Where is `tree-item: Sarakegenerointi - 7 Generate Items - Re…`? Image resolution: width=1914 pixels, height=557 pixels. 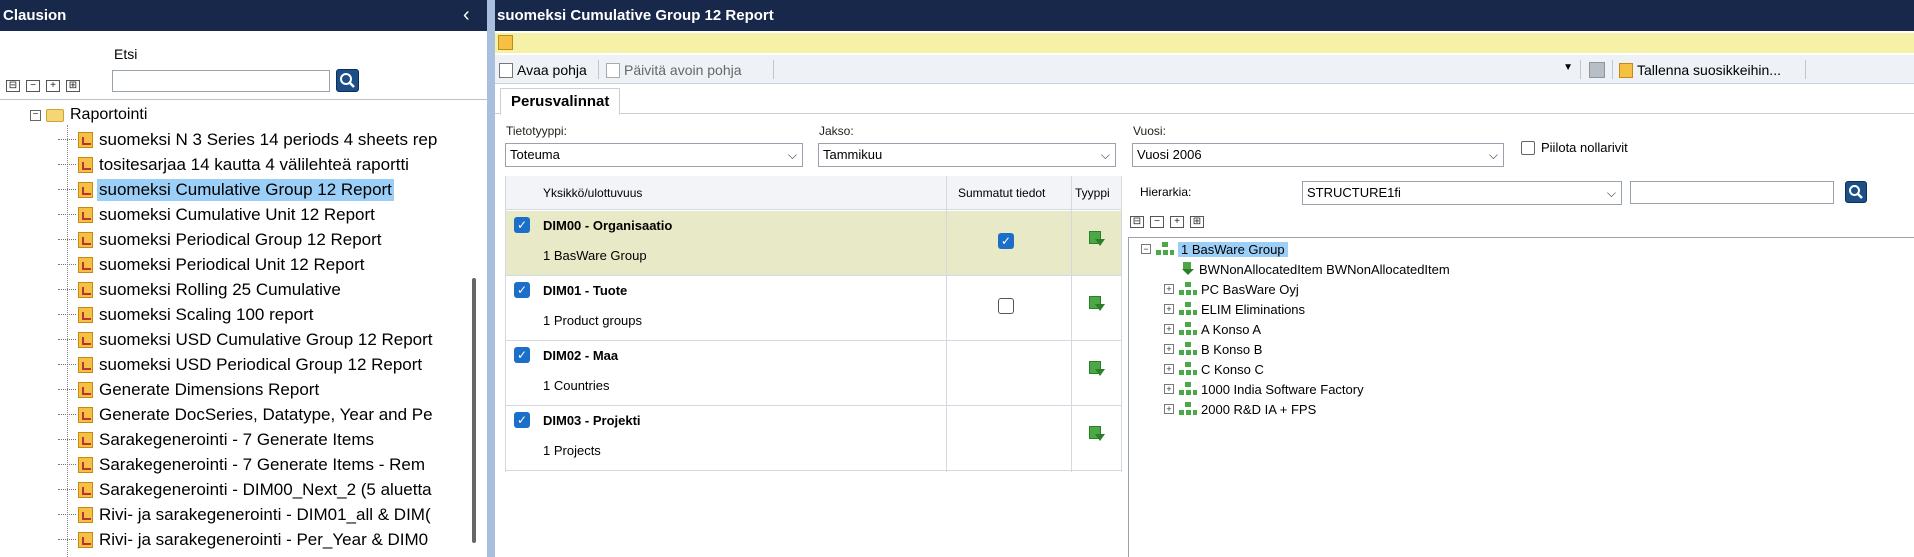
tree-item: Sarakegenerointi - 7 Generate Items - Re… is located at coordinates (242, 464).